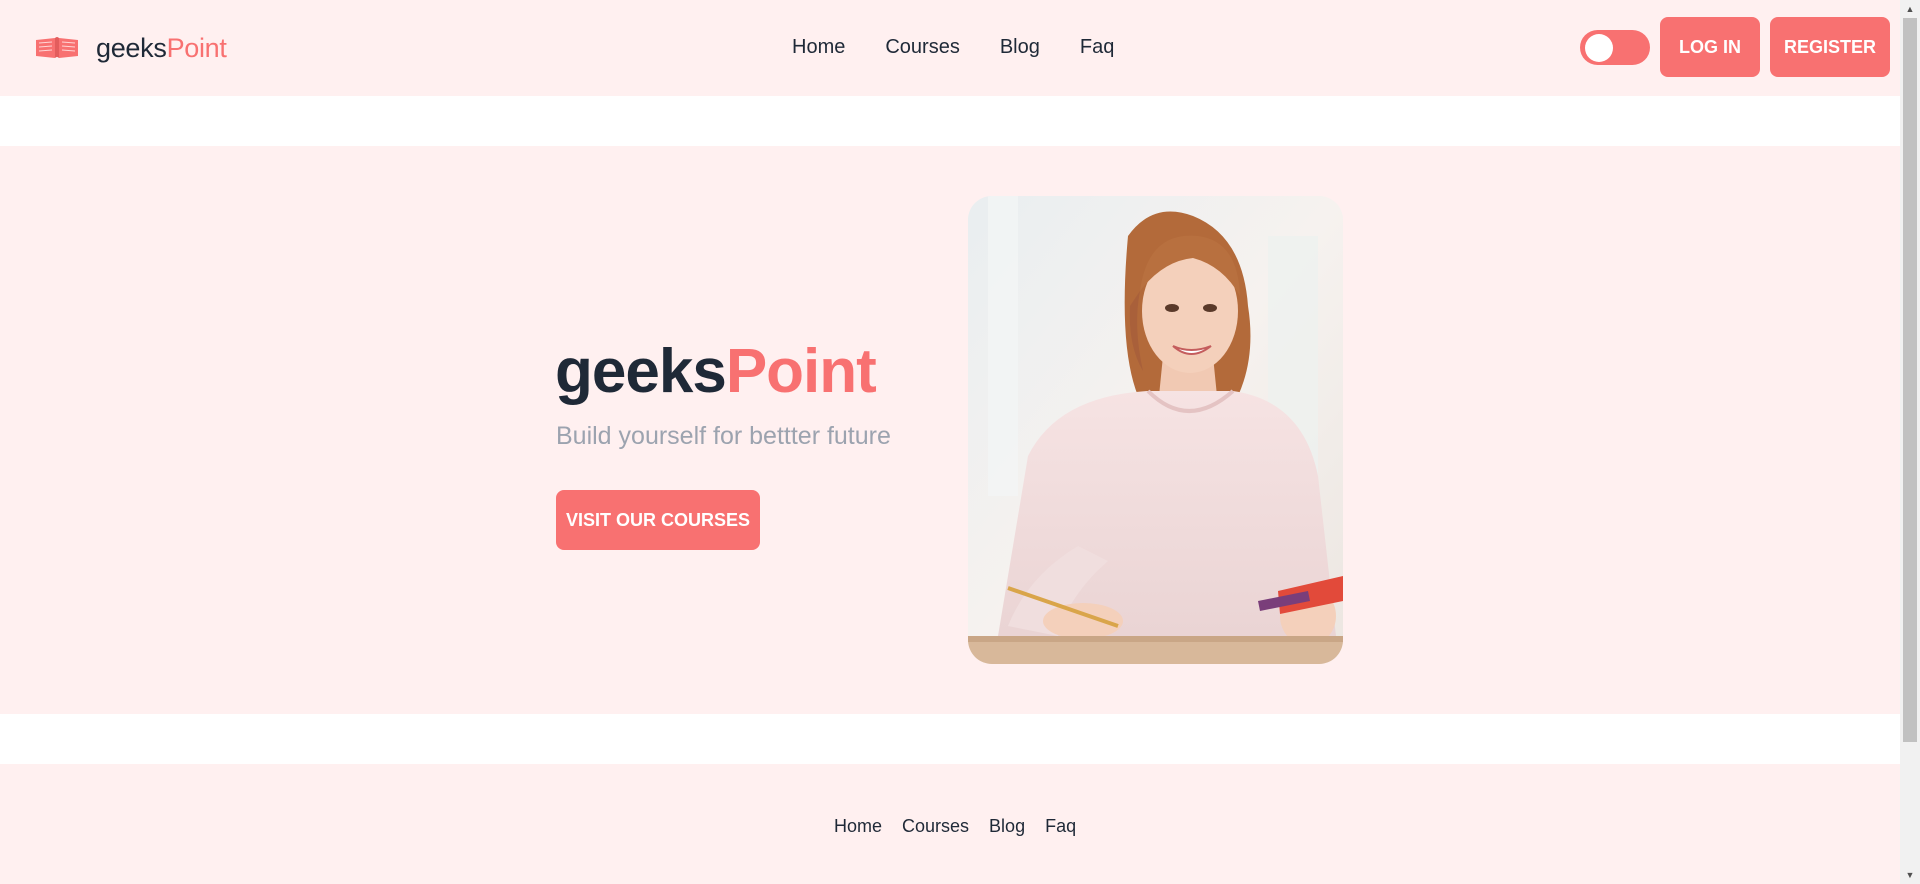 This screenshot has width=1920, height=884. Describe the element at coordinates (818, 47) in the screenshot. I see `nav-link-home: Home` at that location.